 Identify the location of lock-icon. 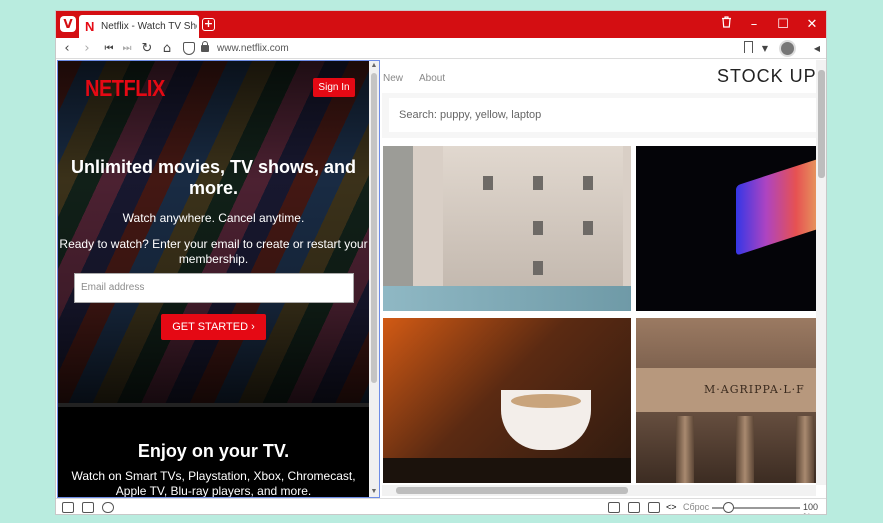
(205, 46).